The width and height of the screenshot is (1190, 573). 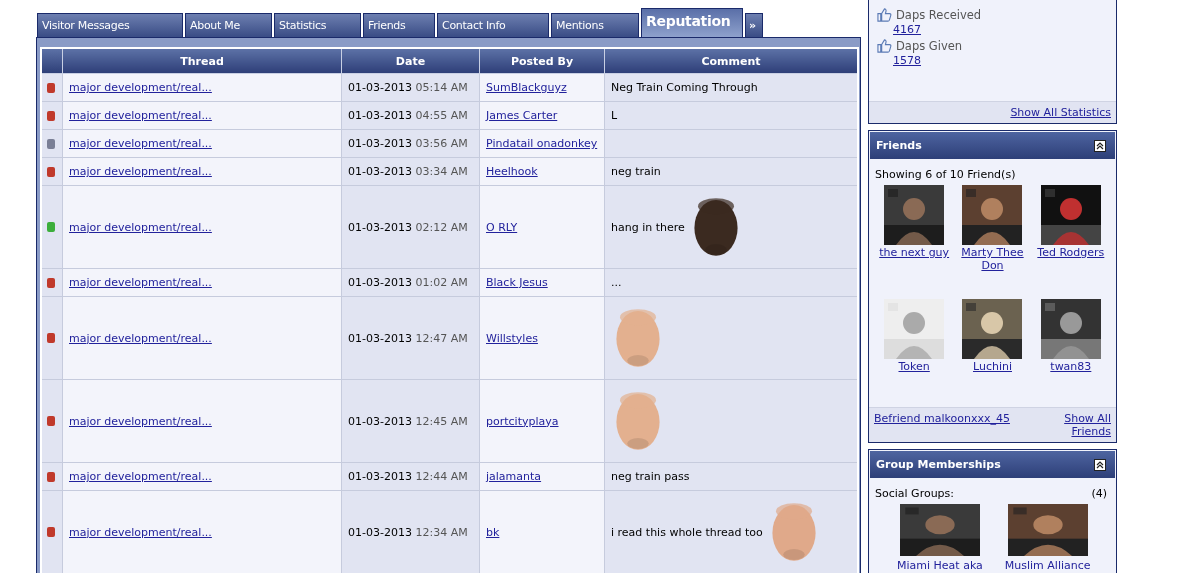 I want to click on table-cell: 01-03-2013 12:45 AM, so click(x=408, y=421).